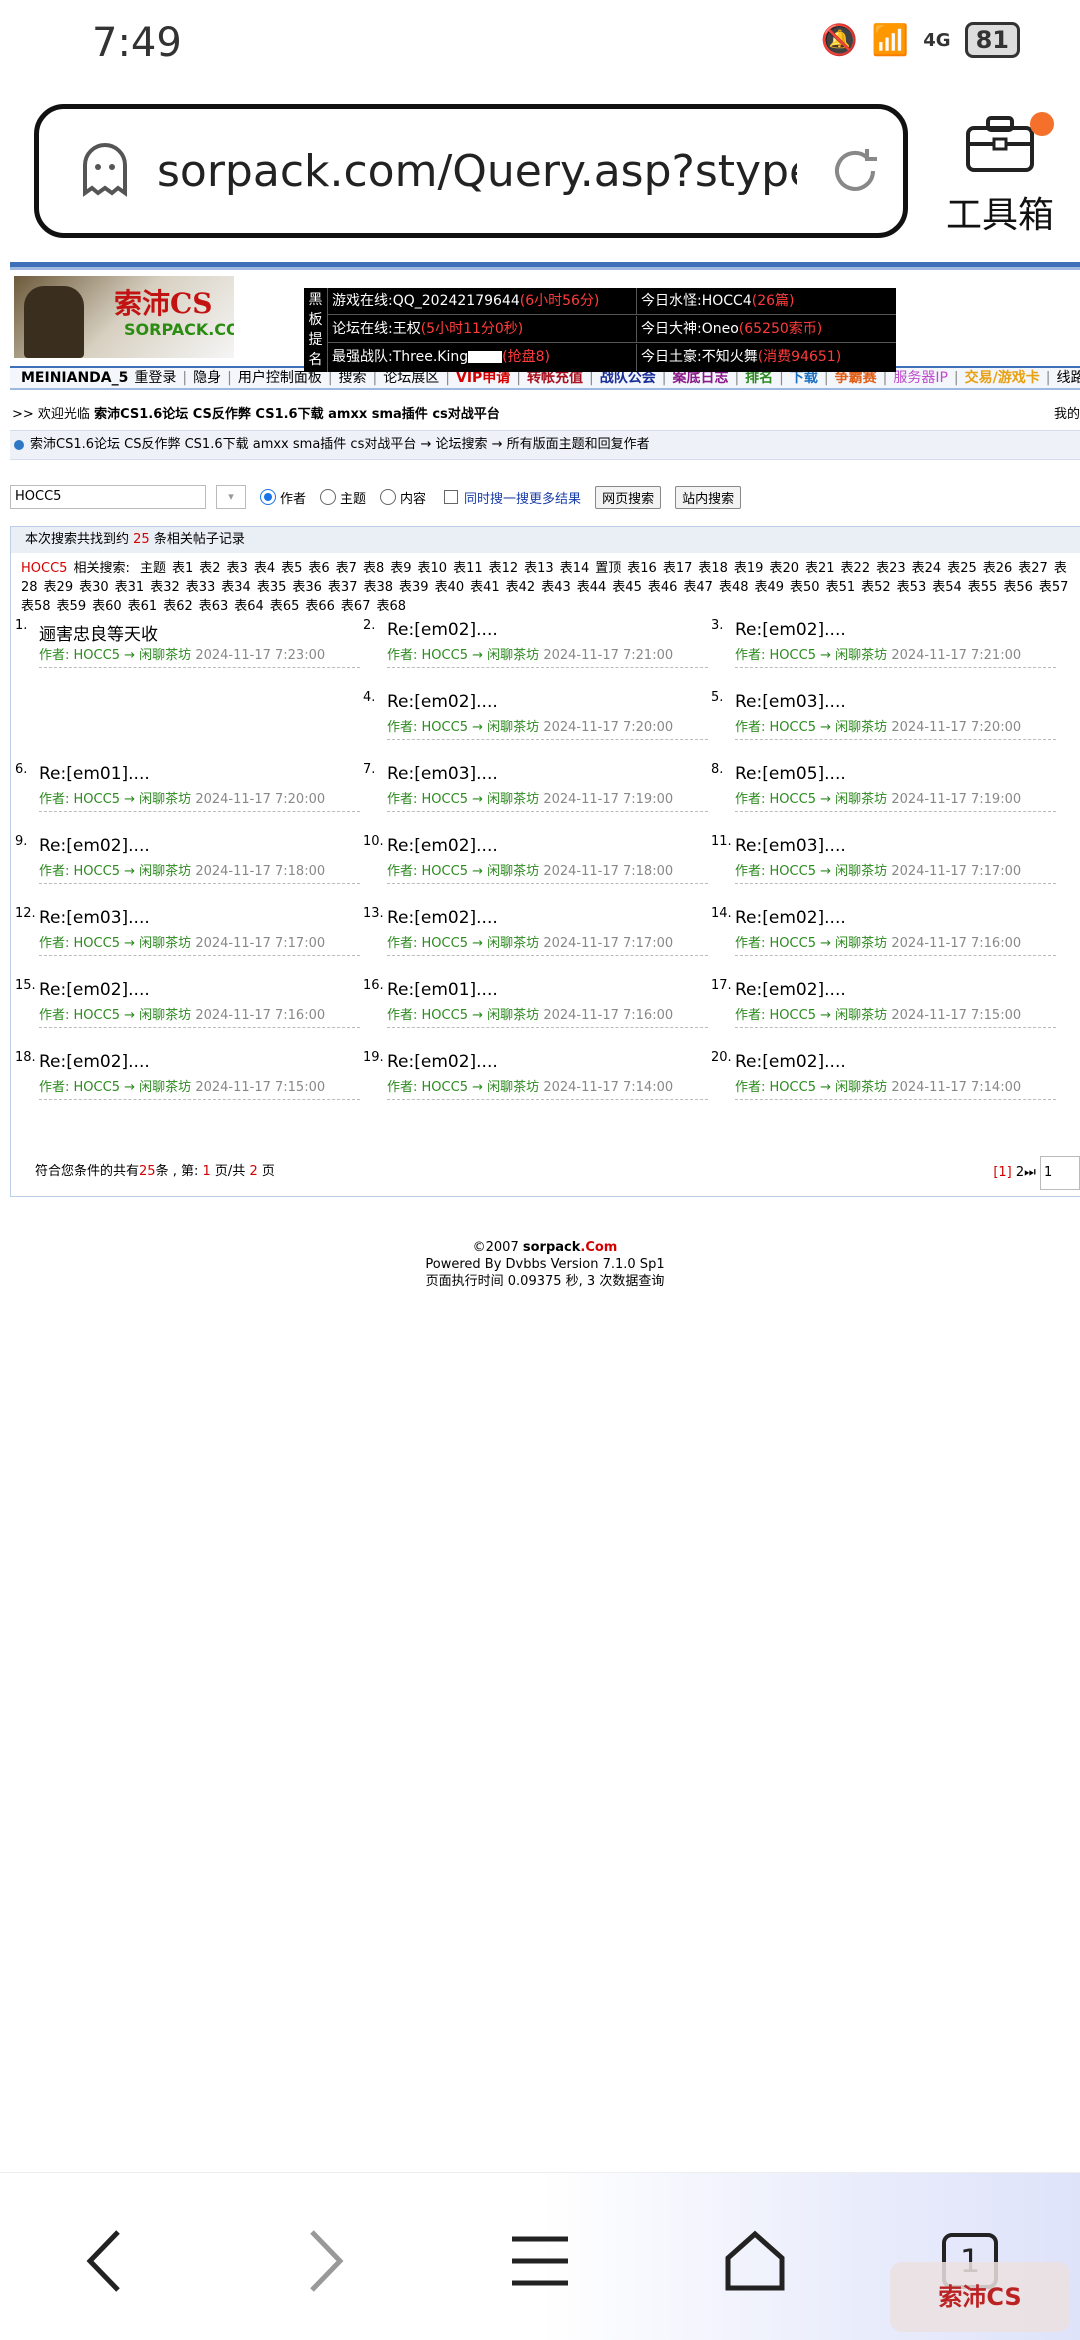  What do you see at coordinates (841, 587) in the screenshot?
I see `related-table-link: 表51` at bounding box center [841, 587].